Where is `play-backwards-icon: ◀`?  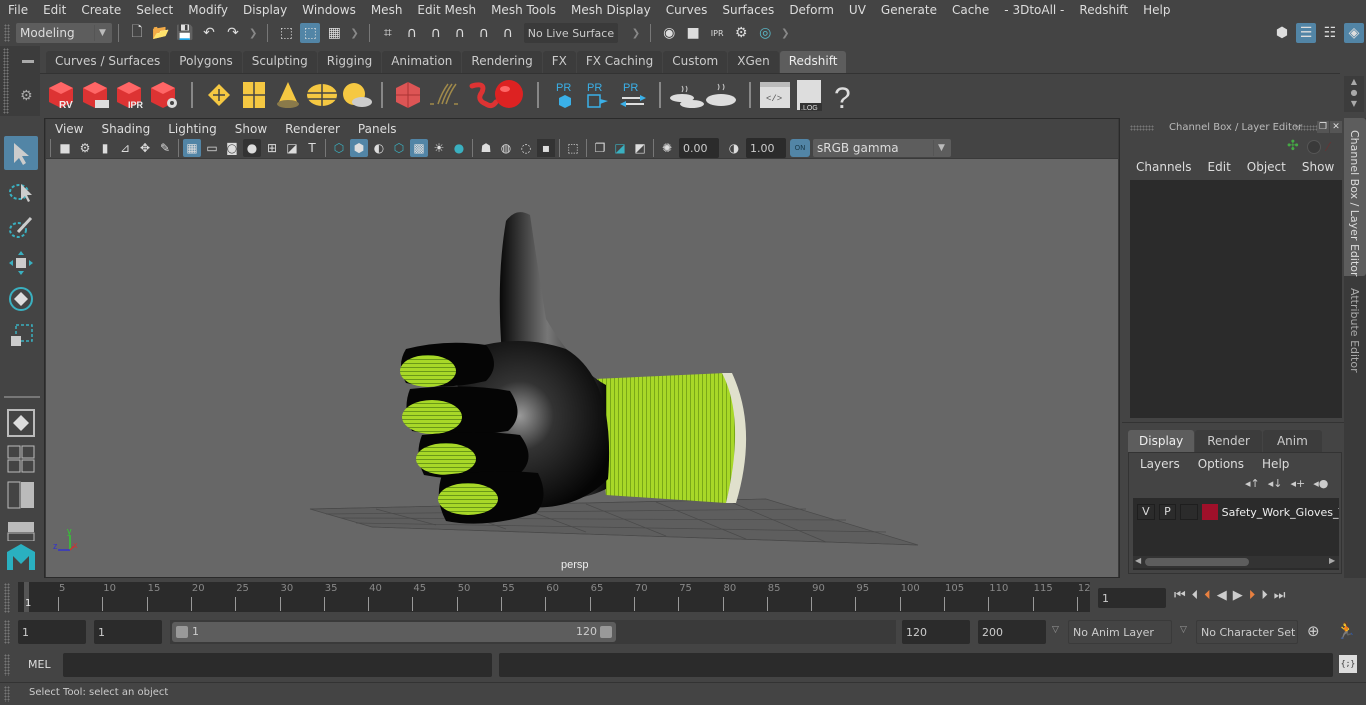
play-backwards-icon: ◀ is located at coordinates (1222, 595).